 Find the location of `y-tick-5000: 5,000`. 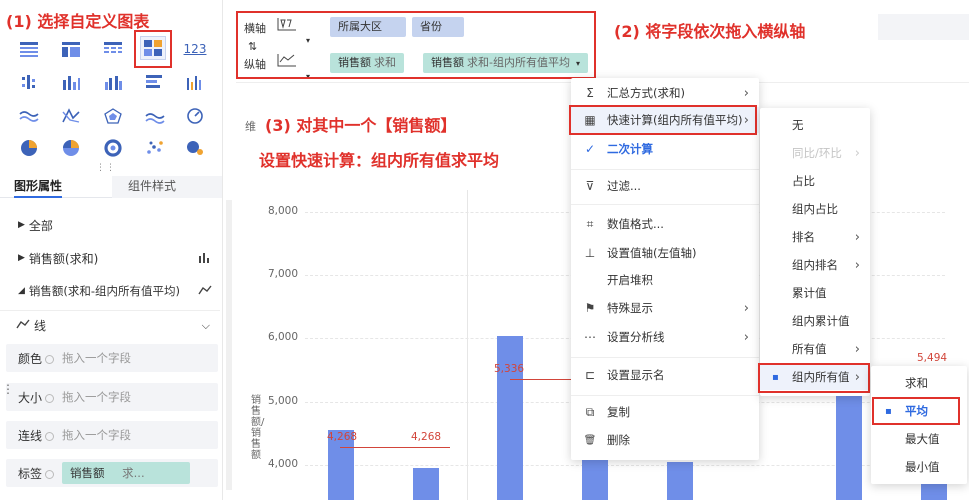

y-tick-5000: 5,000 is located at coordinates (282, 401).